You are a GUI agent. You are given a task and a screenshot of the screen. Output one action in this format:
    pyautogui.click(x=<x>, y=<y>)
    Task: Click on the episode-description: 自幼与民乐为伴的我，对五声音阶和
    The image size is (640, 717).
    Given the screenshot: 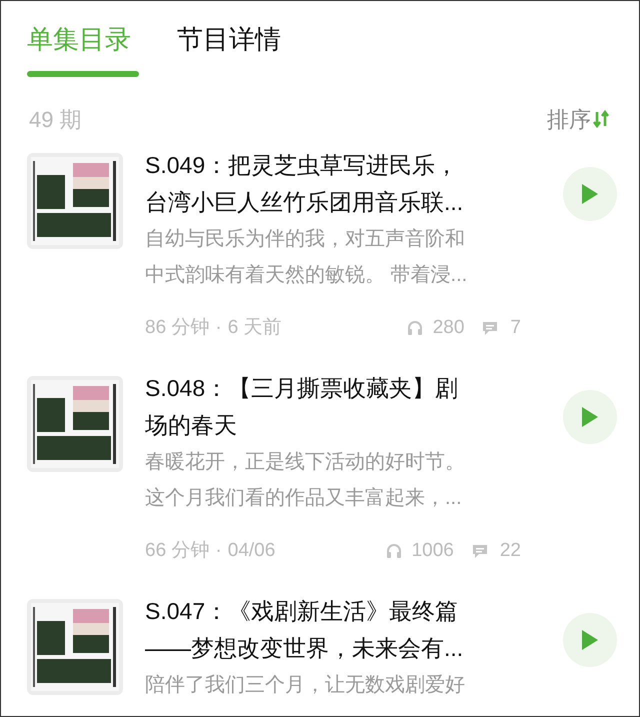 What is the action you would take?
    pyautogui.click(x=305, y=239)
    